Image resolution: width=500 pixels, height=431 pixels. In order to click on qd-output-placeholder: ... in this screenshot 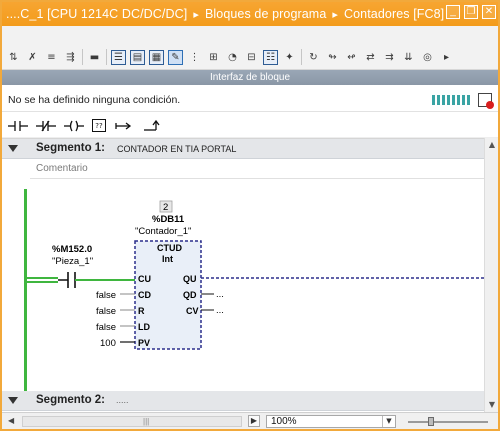, I will do `click(220, 294)`.